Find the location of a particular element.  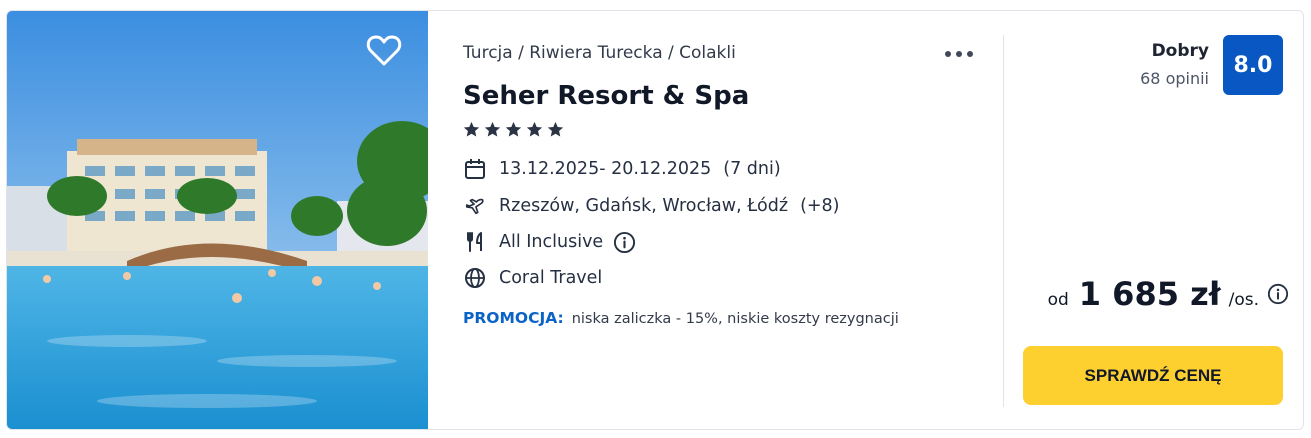

cutlery-icon is located at coordinates (475, 242).